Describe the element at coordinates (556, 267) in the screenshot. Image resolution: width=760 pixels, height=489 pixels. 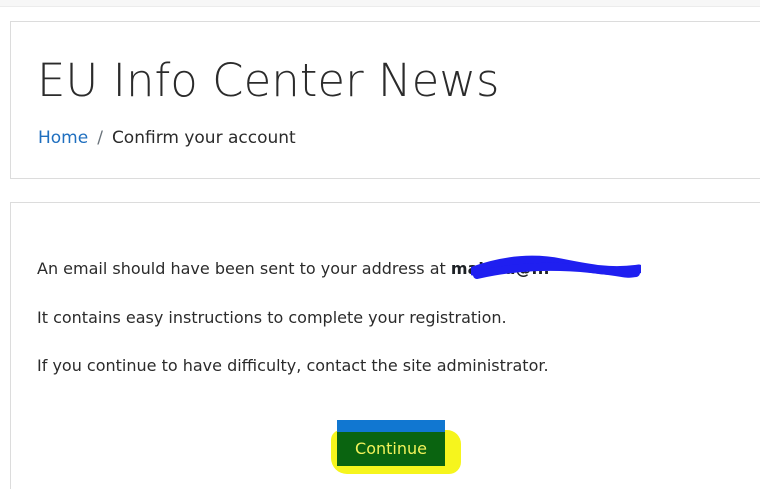
I see `redaction-scribble` at that location.